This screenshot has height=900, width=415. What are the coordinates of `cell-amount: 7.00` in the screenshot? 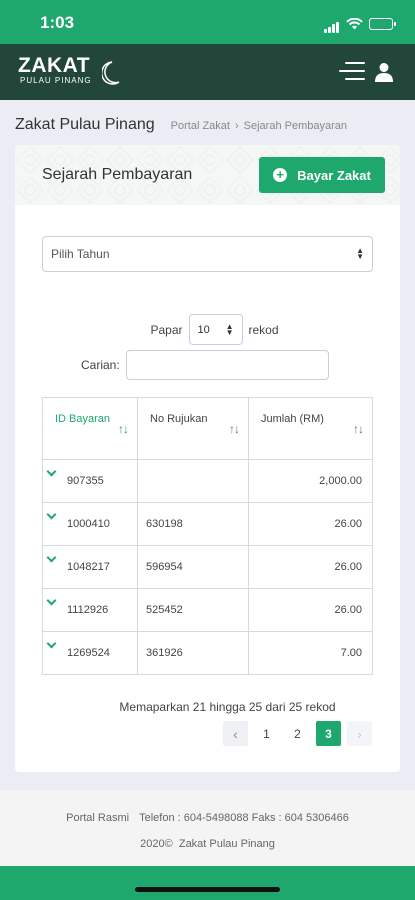 It's located at (310, 653).